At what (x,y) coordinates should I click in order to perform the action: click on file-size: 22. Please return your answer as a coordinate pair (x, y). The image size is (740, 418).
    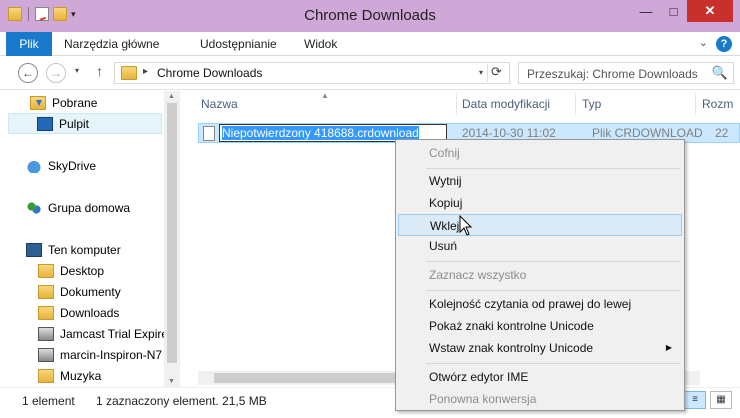
    Looking at the image, I should click on (722, 133).